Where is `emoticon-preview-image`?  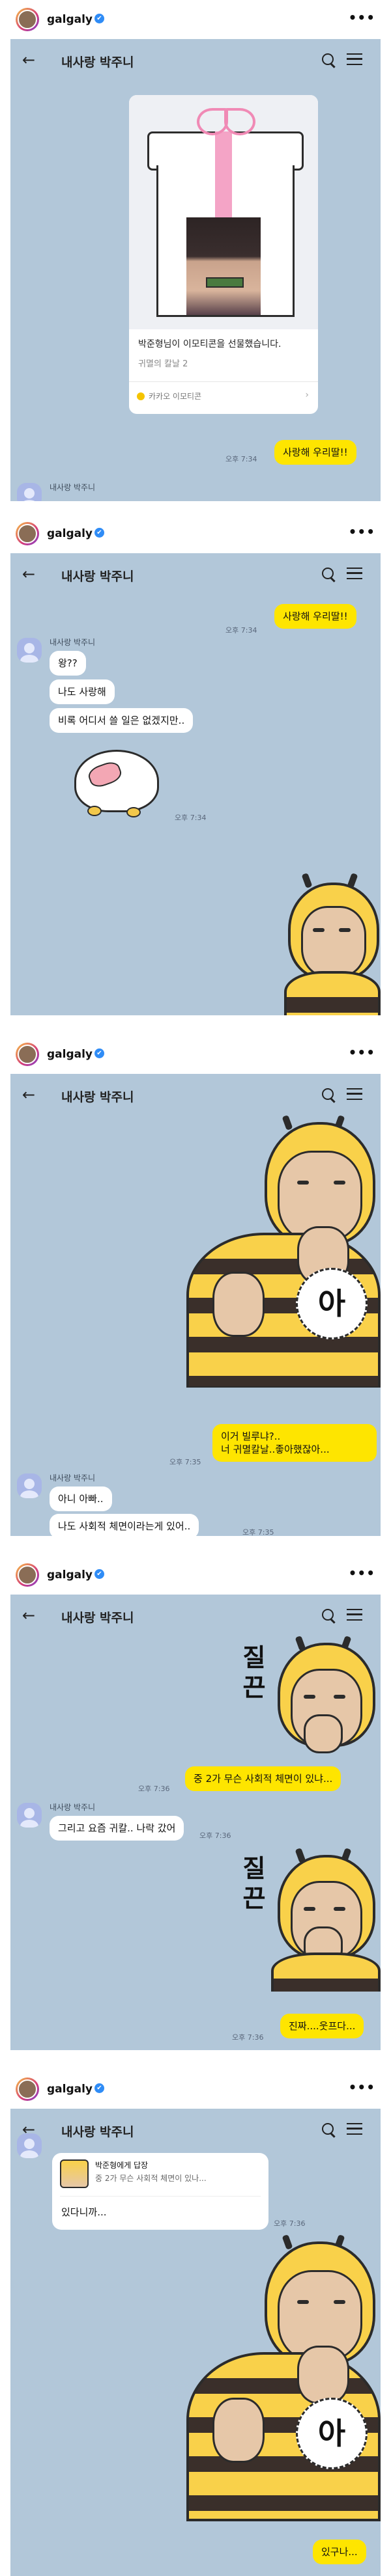 emoticon-preview-image is located at coordinates (223, 266).